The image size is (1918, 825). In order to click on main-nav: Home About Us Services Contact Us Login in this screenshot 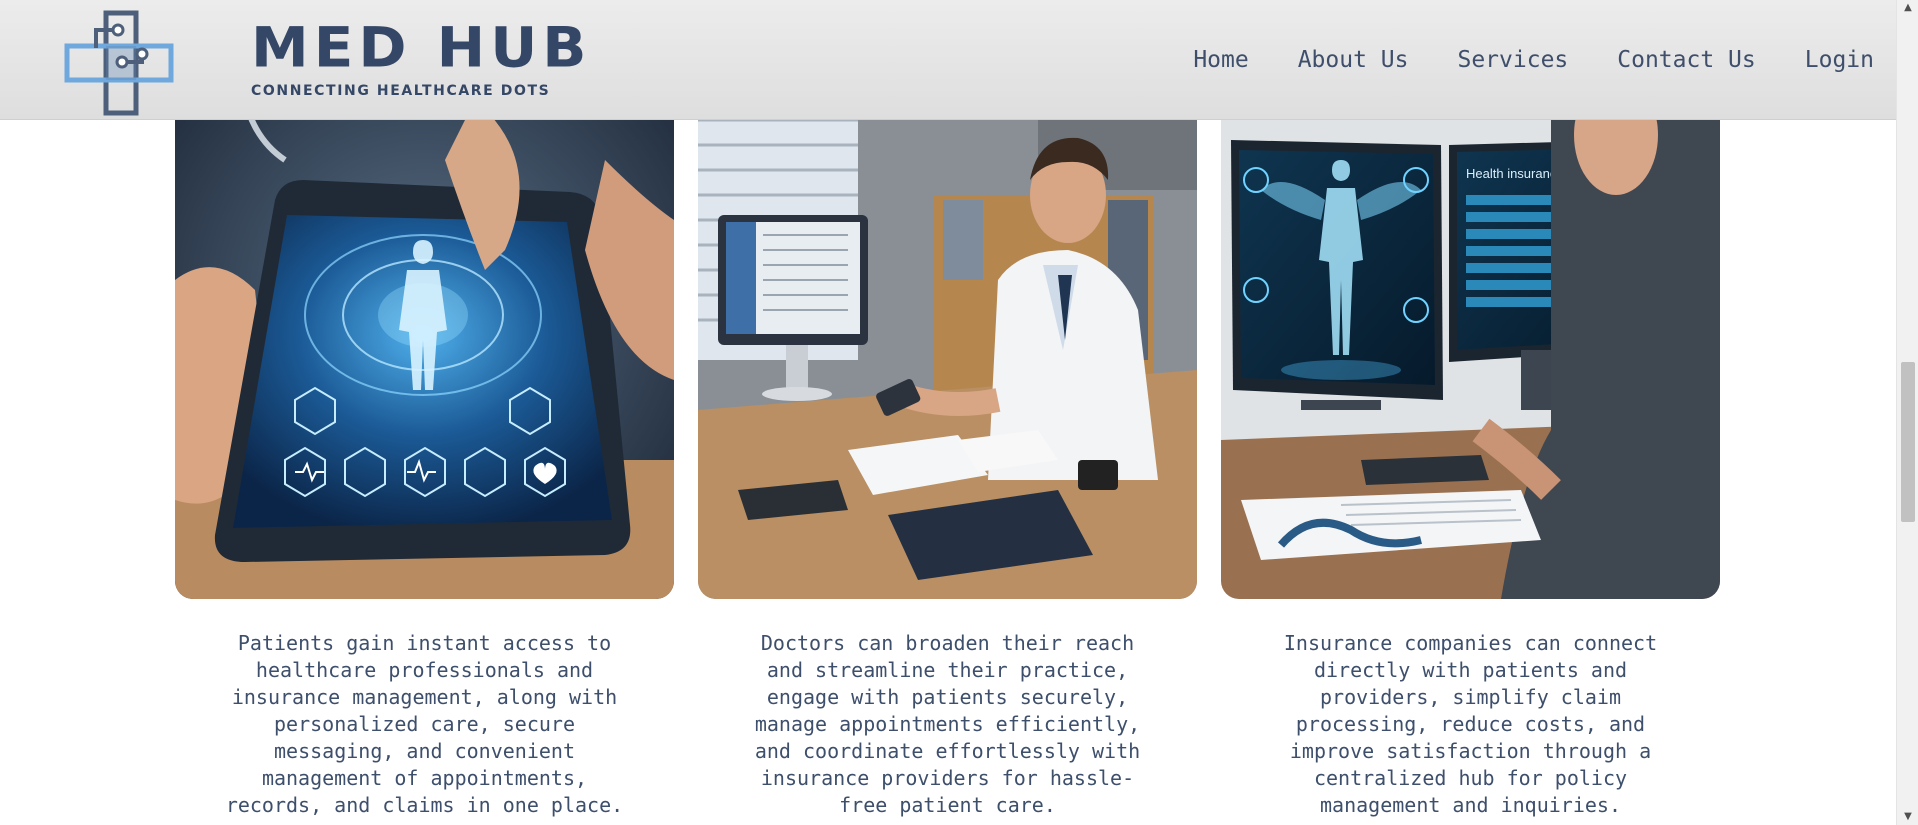, I will do `click(1544, 60)`.